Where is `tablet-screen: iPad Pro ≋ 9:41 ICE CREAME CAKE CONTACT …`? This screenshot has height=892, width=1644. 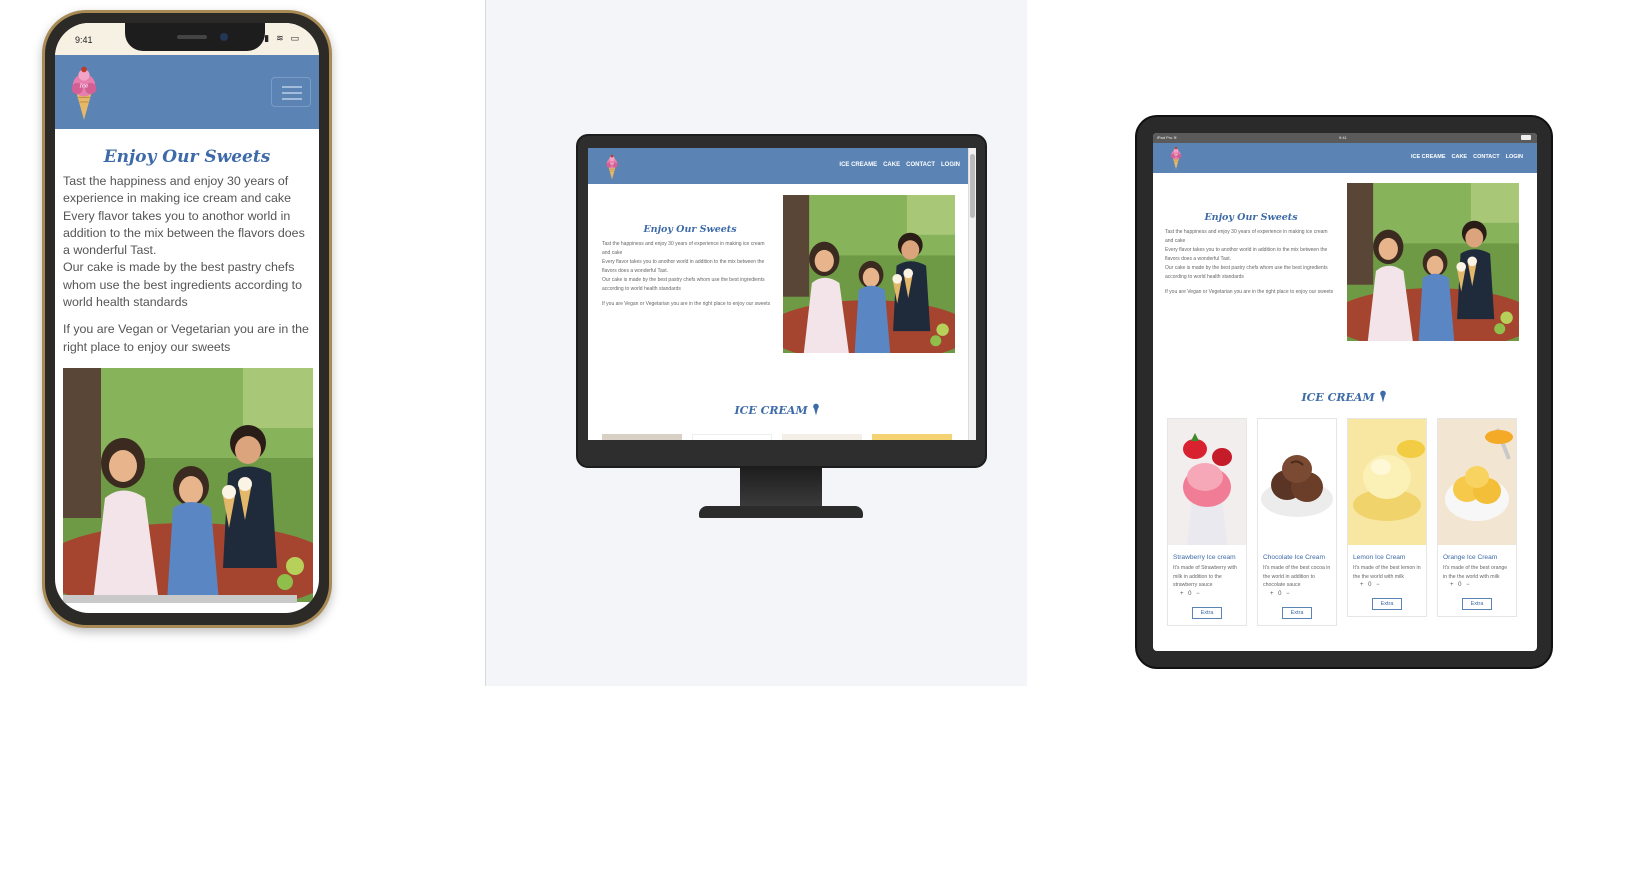
tablet-screen: iPad Pro ≋ 9:41 ICE CREAME CAKE CONTACT … is located at coordinates (1345, 392).